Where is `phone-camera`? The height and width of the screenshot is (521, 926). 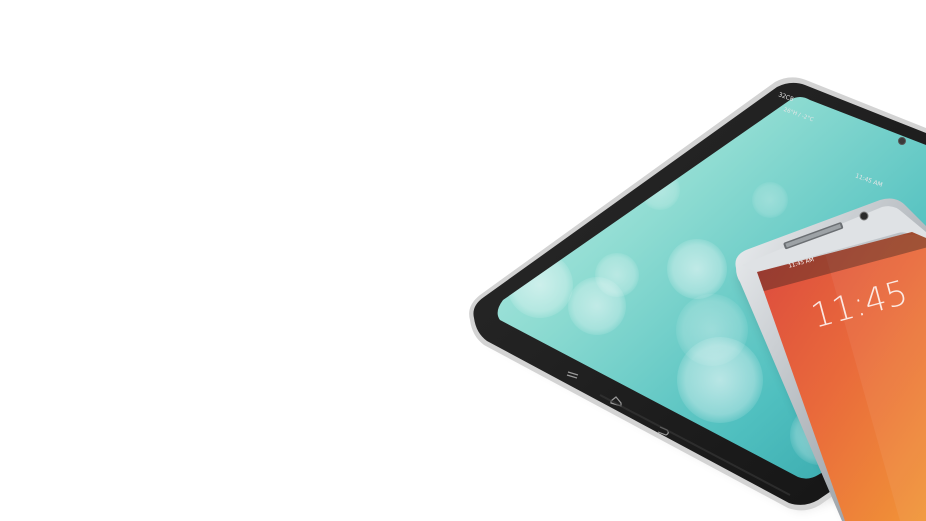
phone-camera is located at coordinates (864, 216).